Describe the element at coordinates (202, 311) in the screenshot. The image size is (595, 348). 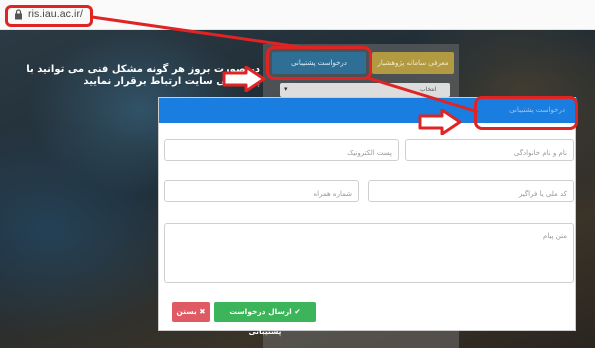
I see `x-icon: ✖` at that location.